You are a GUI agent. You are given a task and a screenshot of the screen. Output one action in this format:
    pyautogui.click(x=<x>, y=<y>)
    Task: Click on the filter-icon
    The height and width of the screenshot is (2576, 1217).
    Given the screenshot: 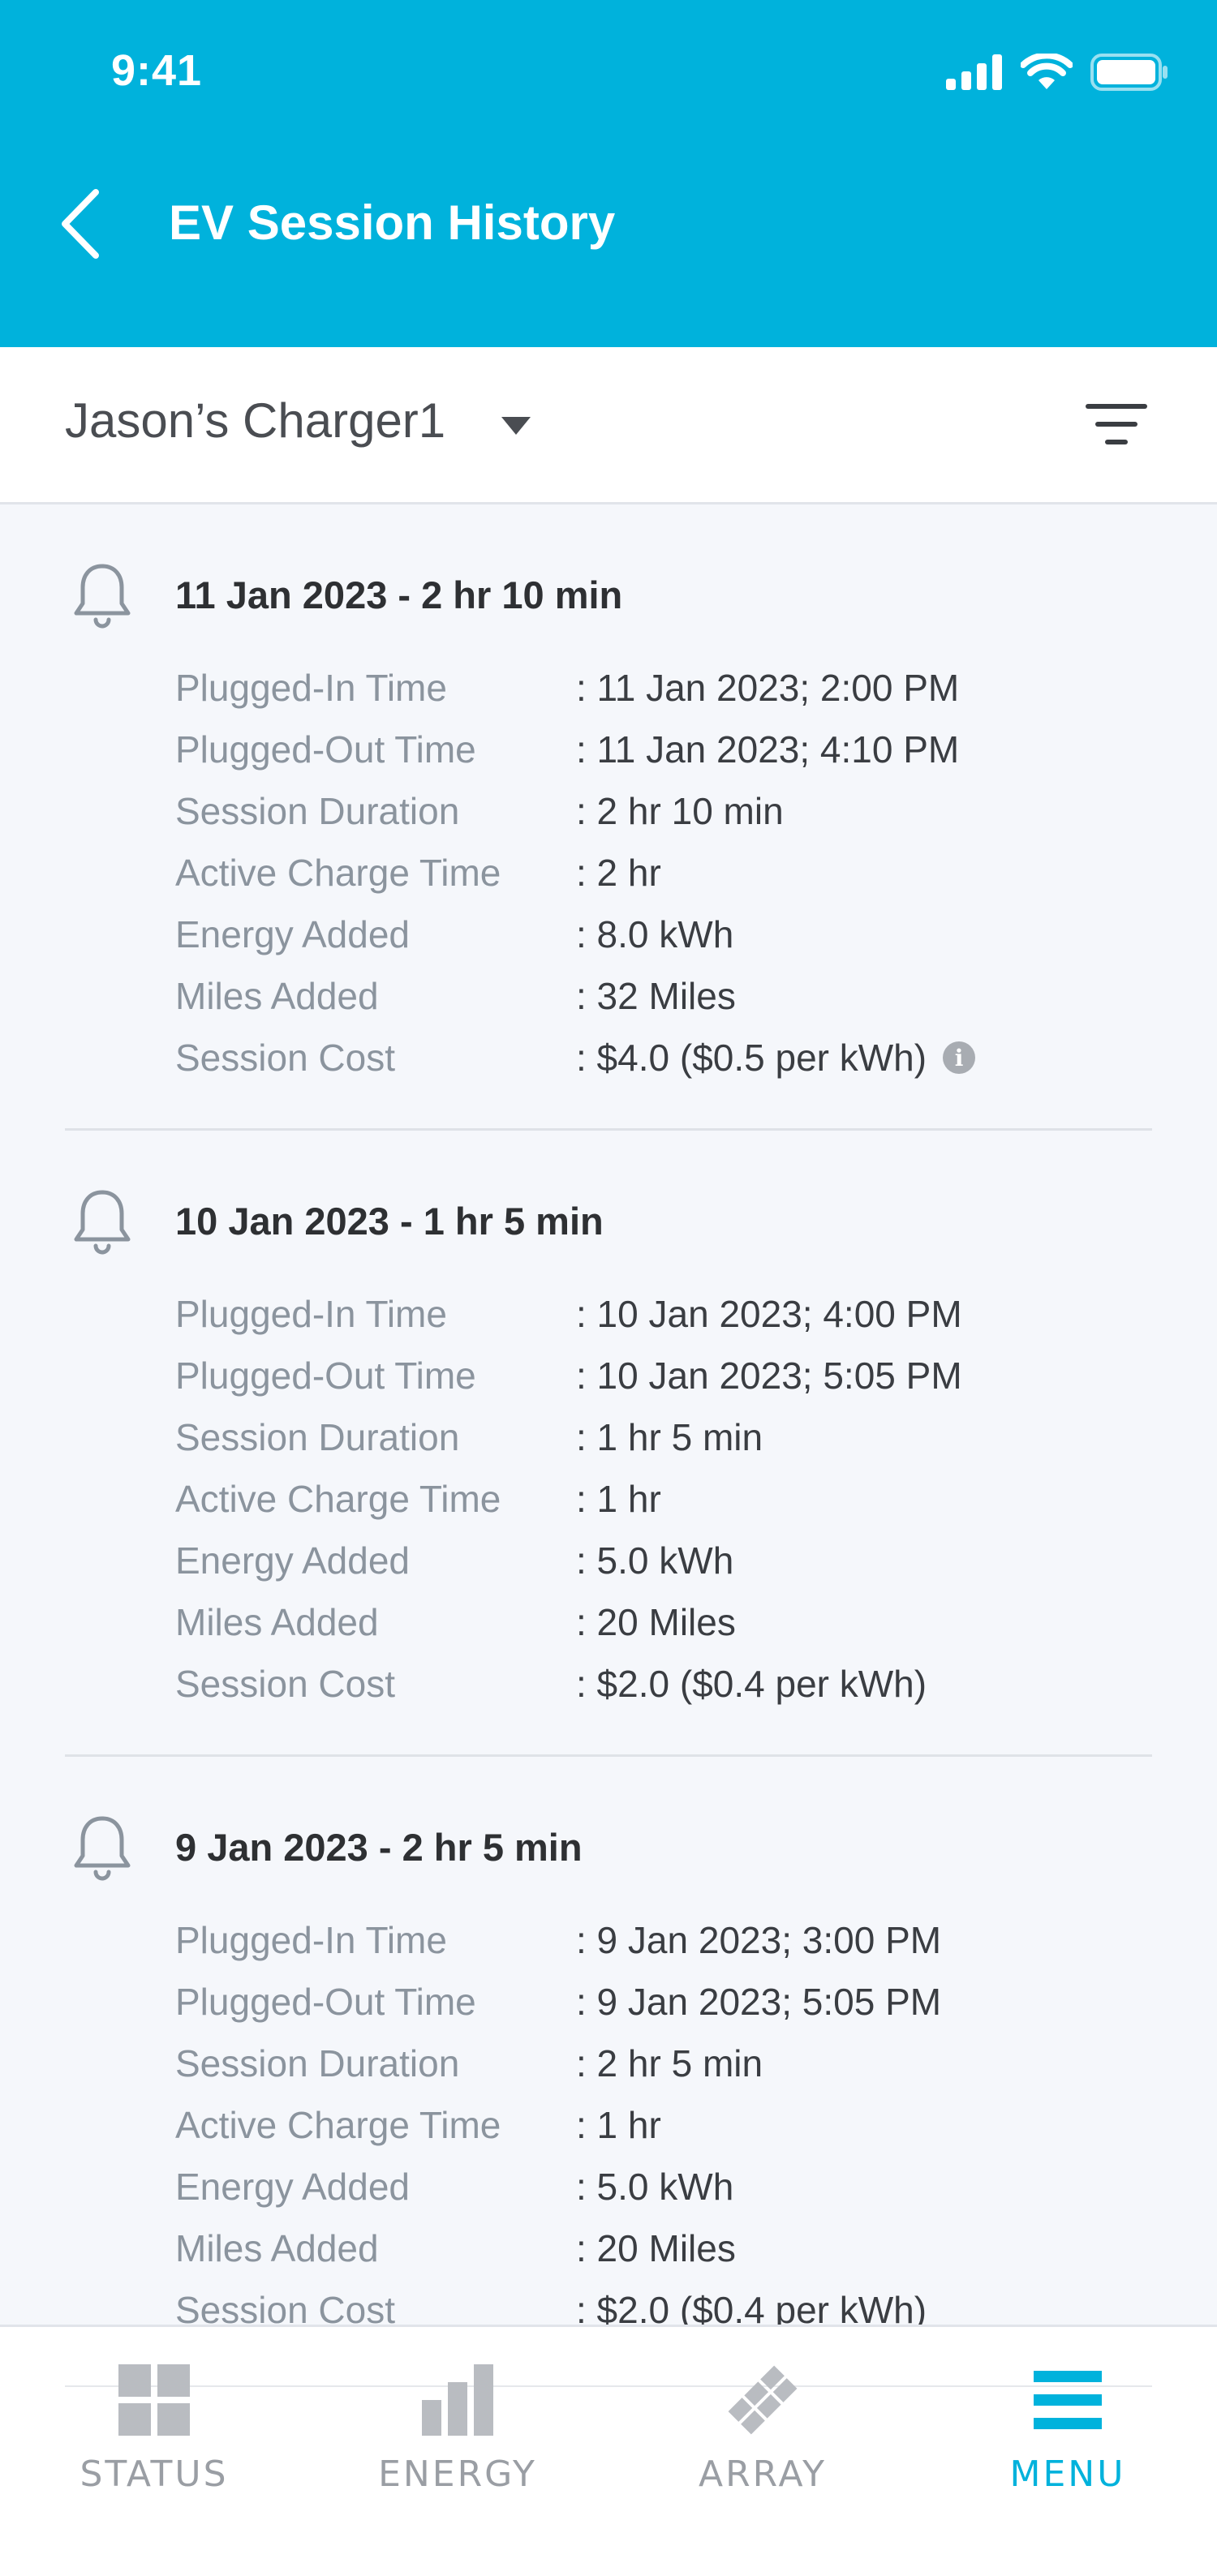 What is the action you would take?
    pyautogui.click(x=1116, y=424)
    